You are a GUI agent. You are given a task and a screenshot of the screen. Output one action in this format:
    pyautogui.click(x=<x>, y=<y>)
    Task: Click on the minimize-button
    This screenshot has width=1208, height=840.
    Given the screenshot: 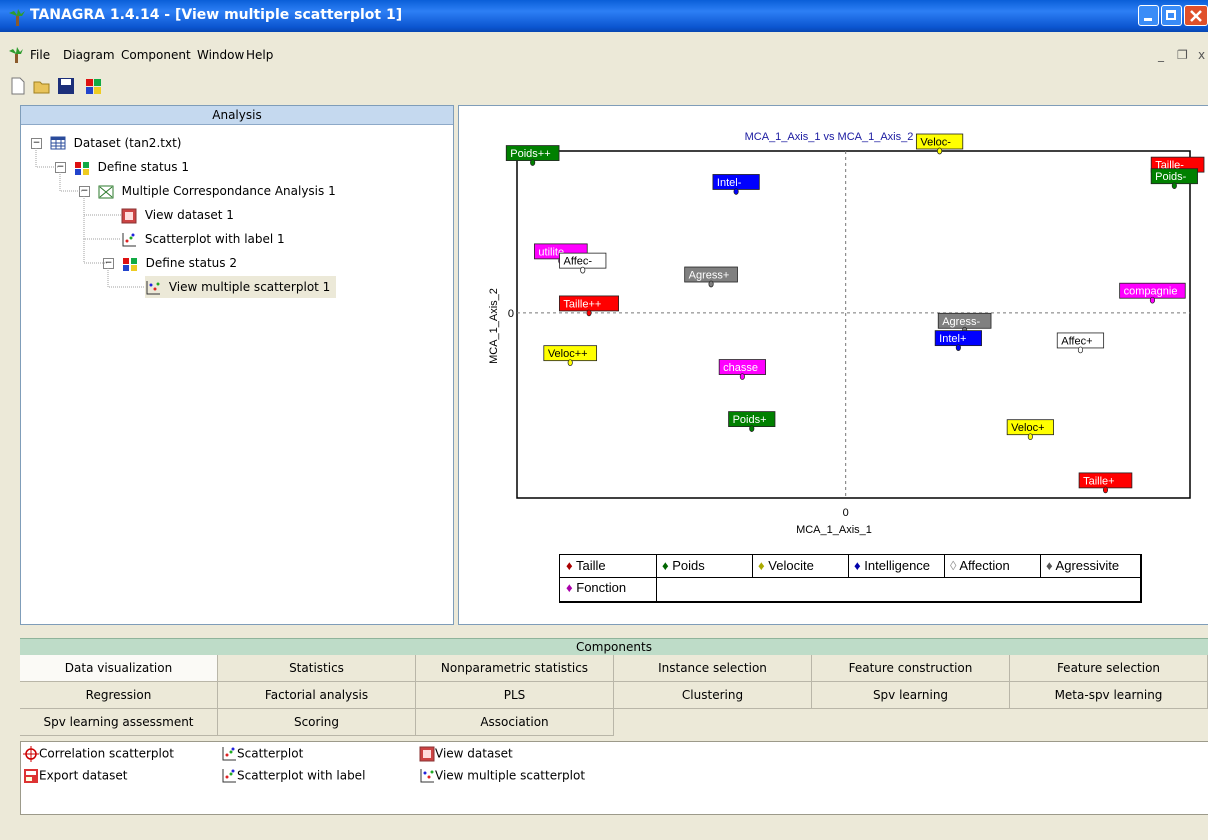 What is the action you would take?
    pyautogui.click(x=1148, y=15)
    